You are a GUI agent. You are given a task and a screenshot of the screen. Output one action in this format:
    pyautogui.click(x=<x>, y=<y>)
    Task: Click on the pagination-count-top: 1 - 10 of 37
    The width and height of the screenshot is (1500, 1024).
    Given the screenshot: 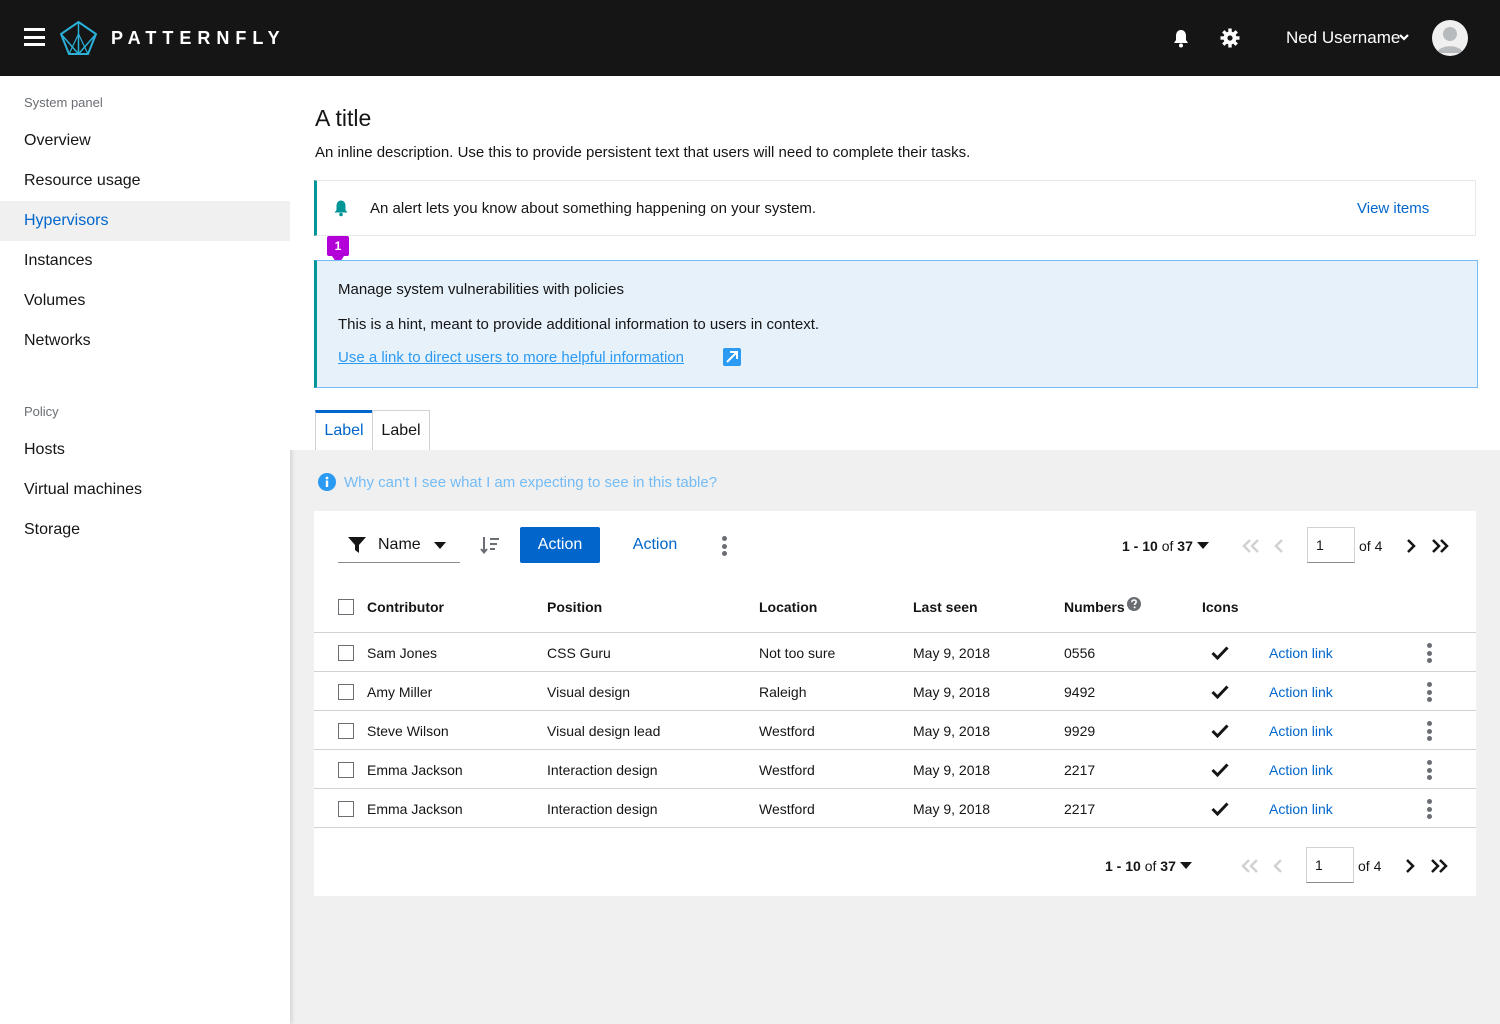 What is the action you would take?
    pyautogui.click(x=1157, y=546)
    